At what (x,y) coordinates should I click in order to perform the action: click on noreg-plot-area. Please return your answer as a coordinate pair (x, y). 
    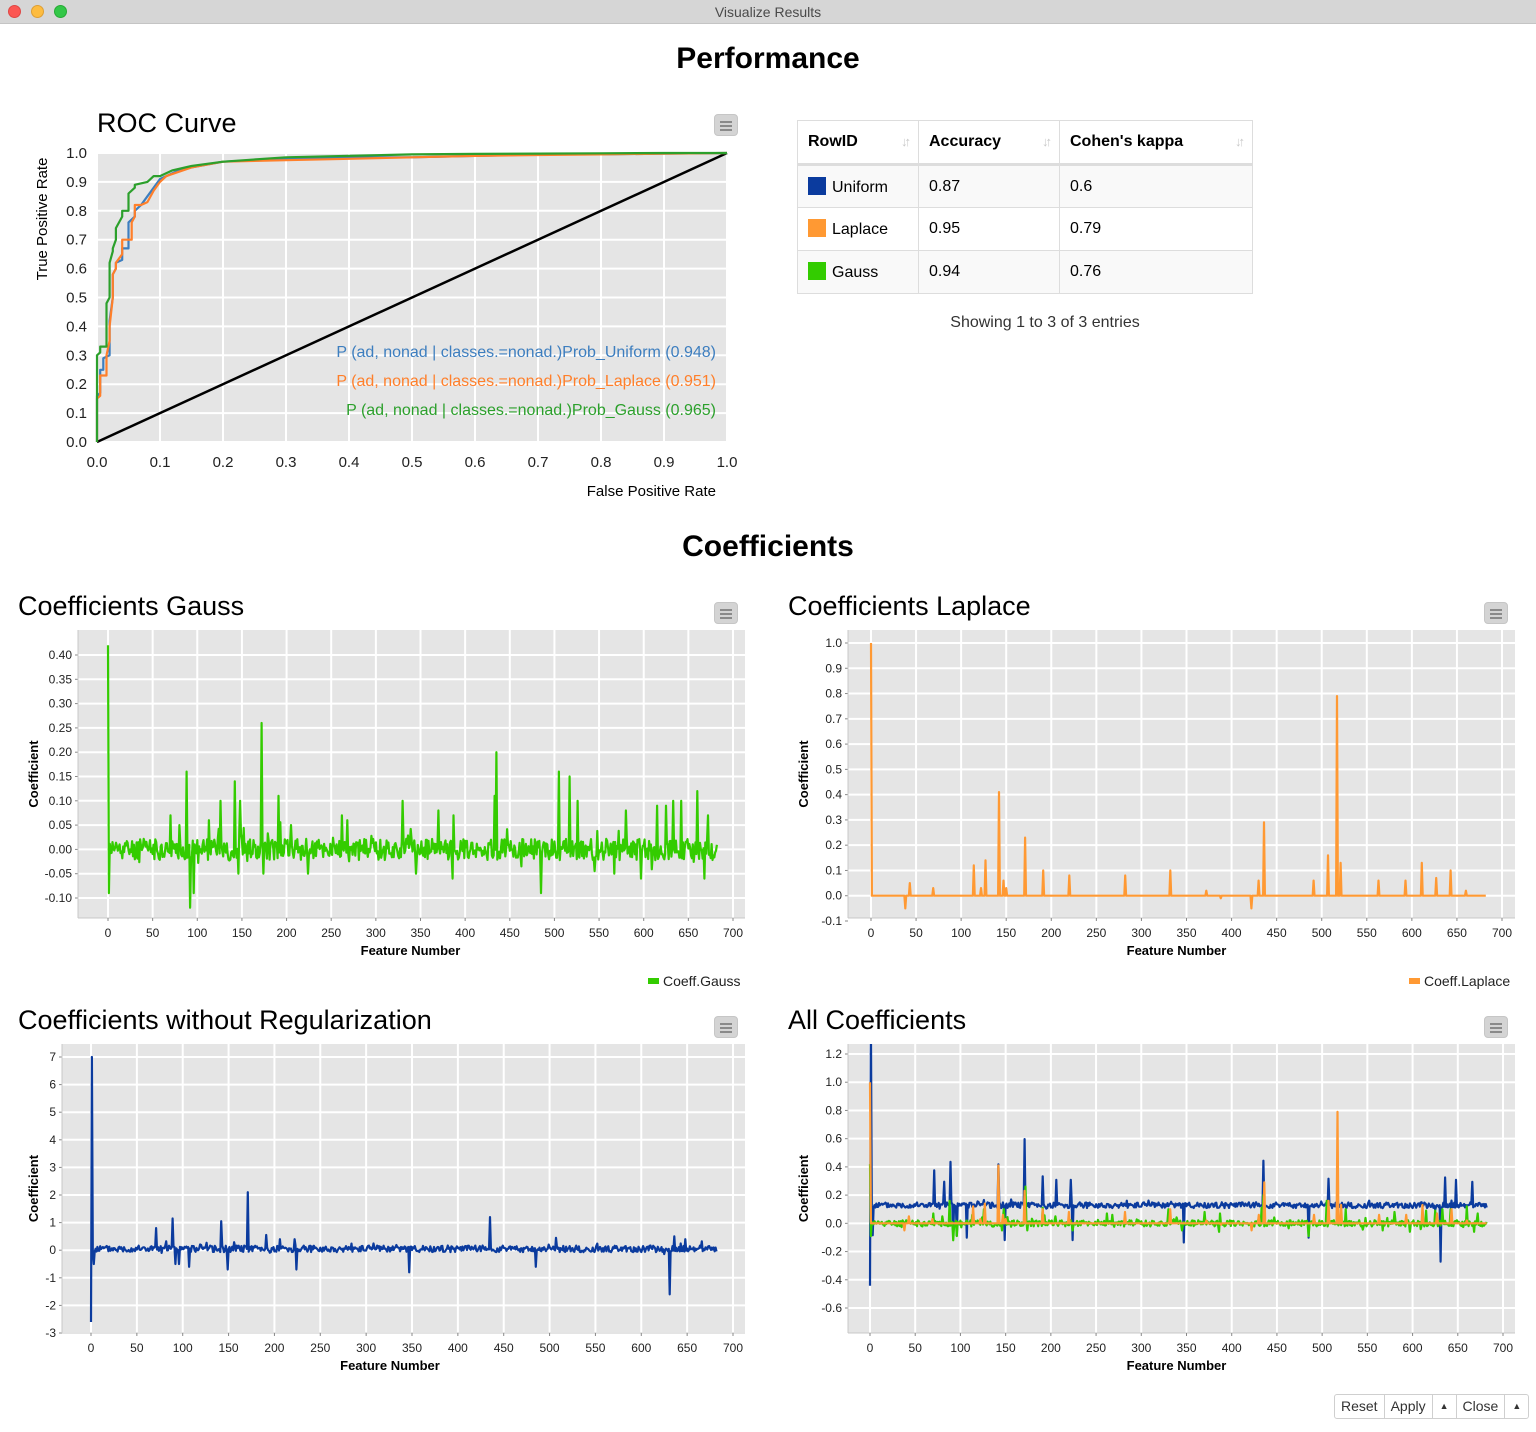
    Looking at the image, I should click on (403, 1188).